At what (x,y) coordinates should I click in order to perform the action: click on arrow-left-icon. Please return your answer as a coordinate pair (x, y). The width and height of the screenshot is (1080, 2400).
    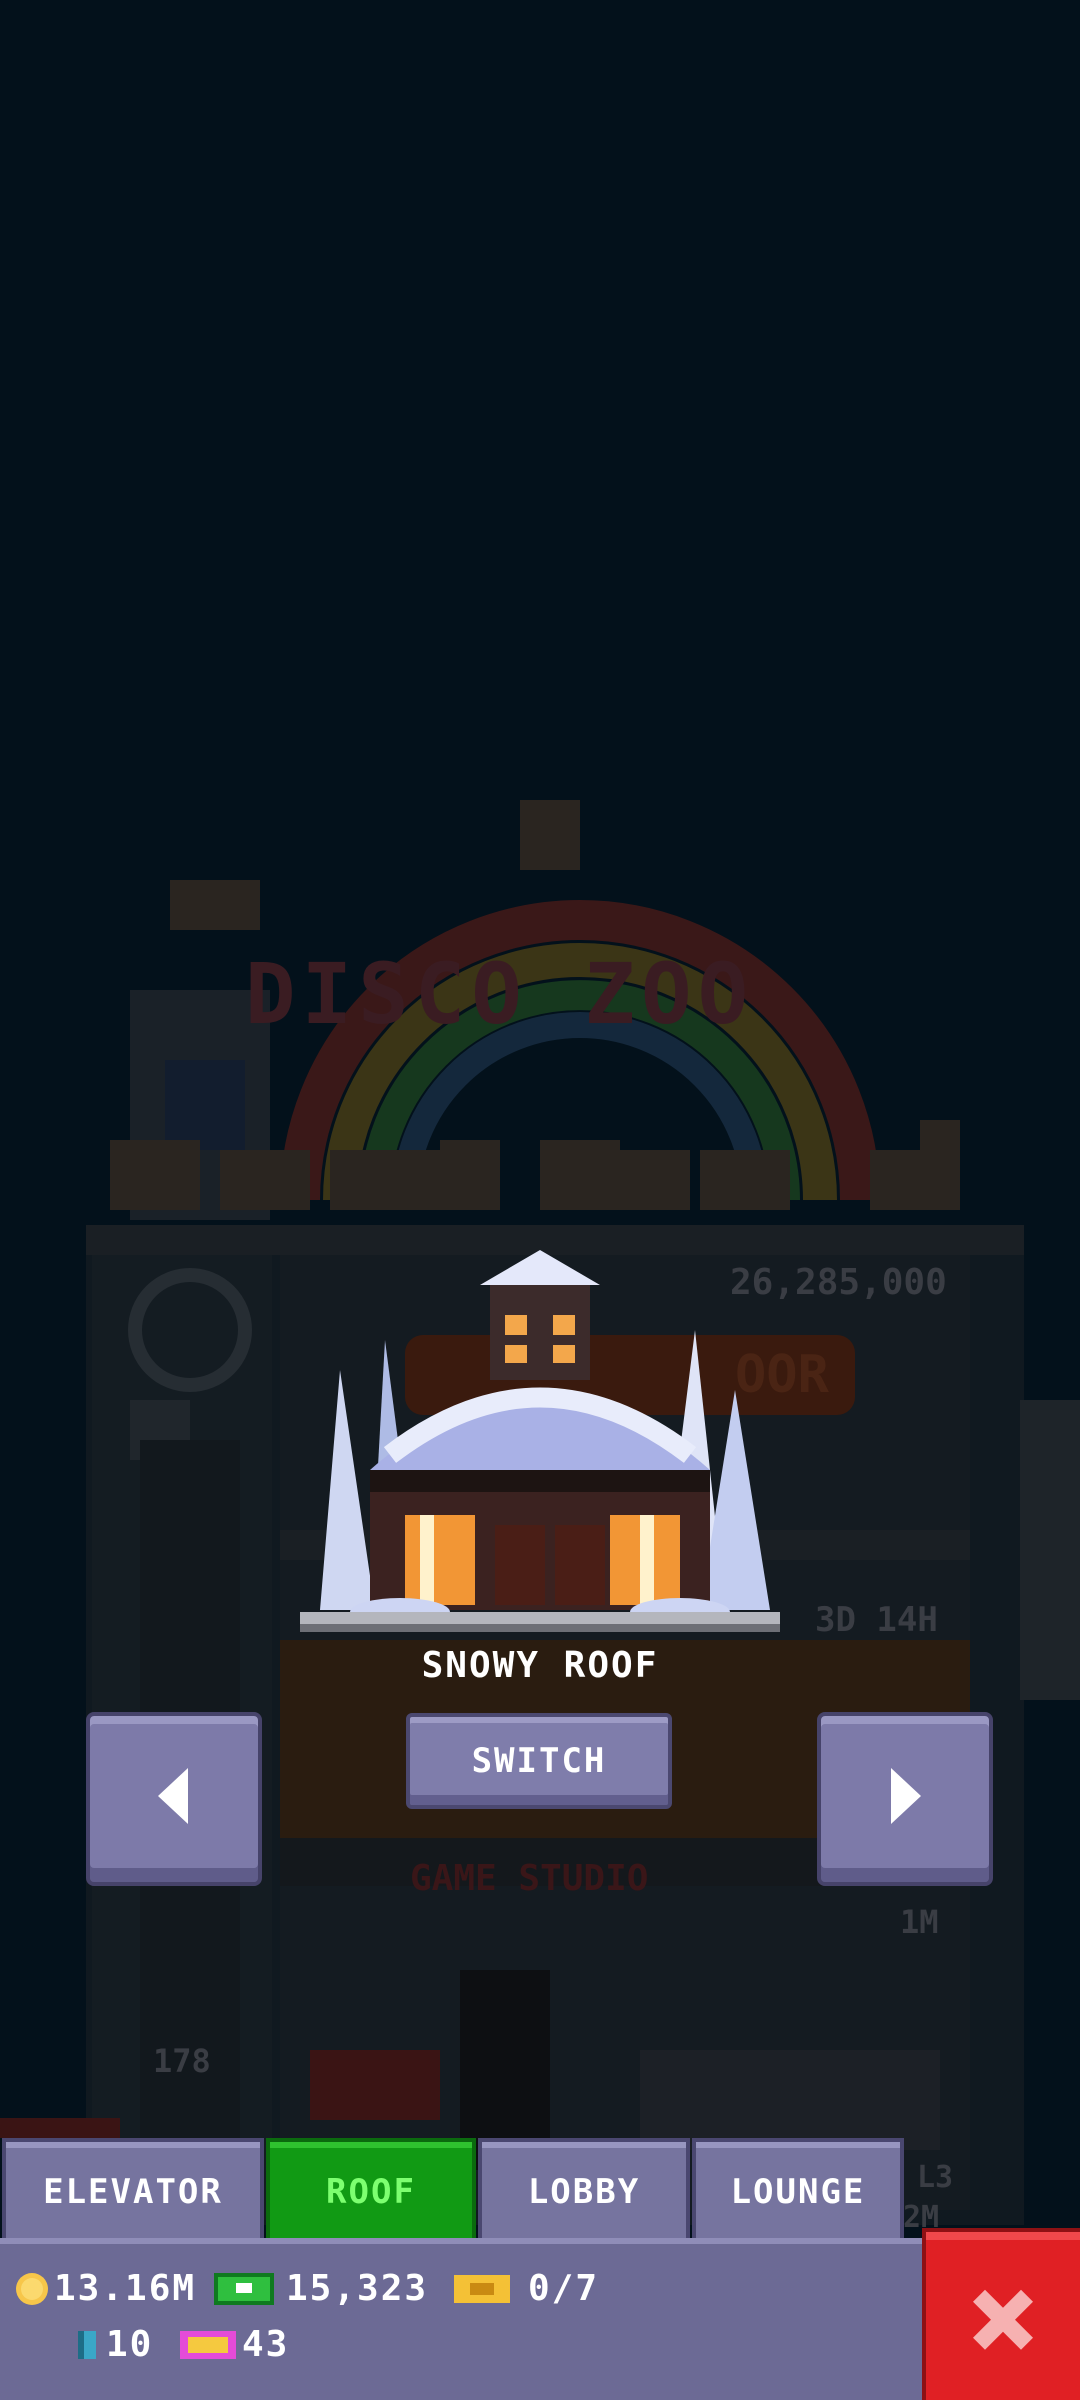
    Looking at the image, I should click on (173, 1796).